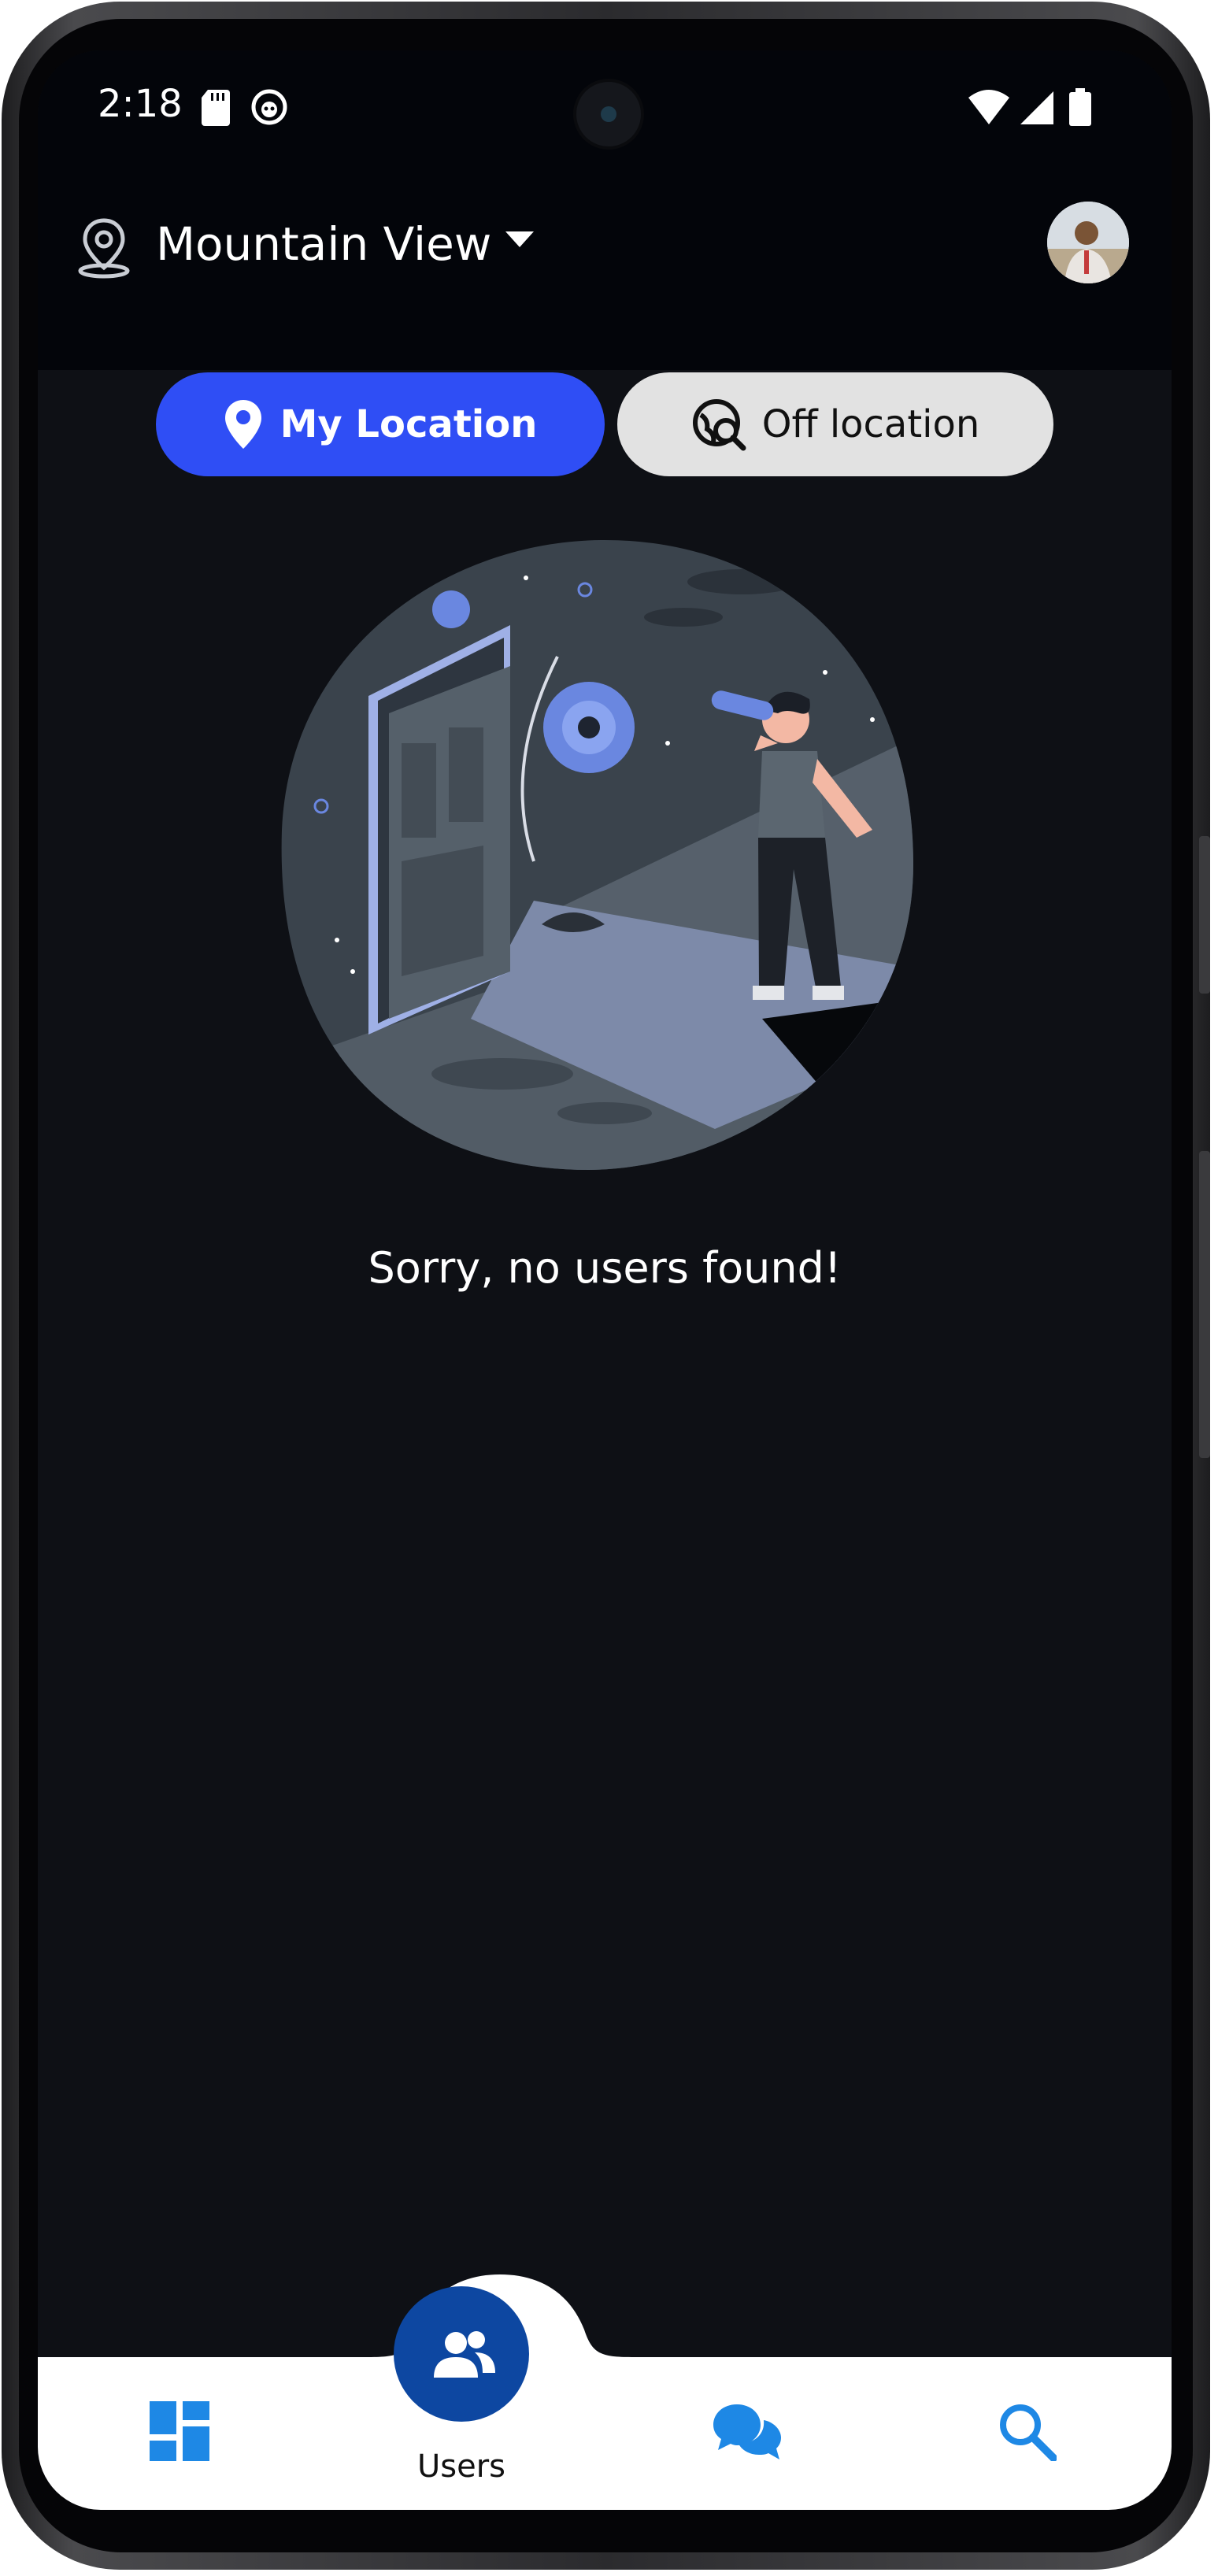 Image resolution: width=1218 pixels, height=2576 pixels. What do you see at coordinates (605, 2433) in the screenshot?
I see `bottom-navigation` at bounding box center [605, 2433].